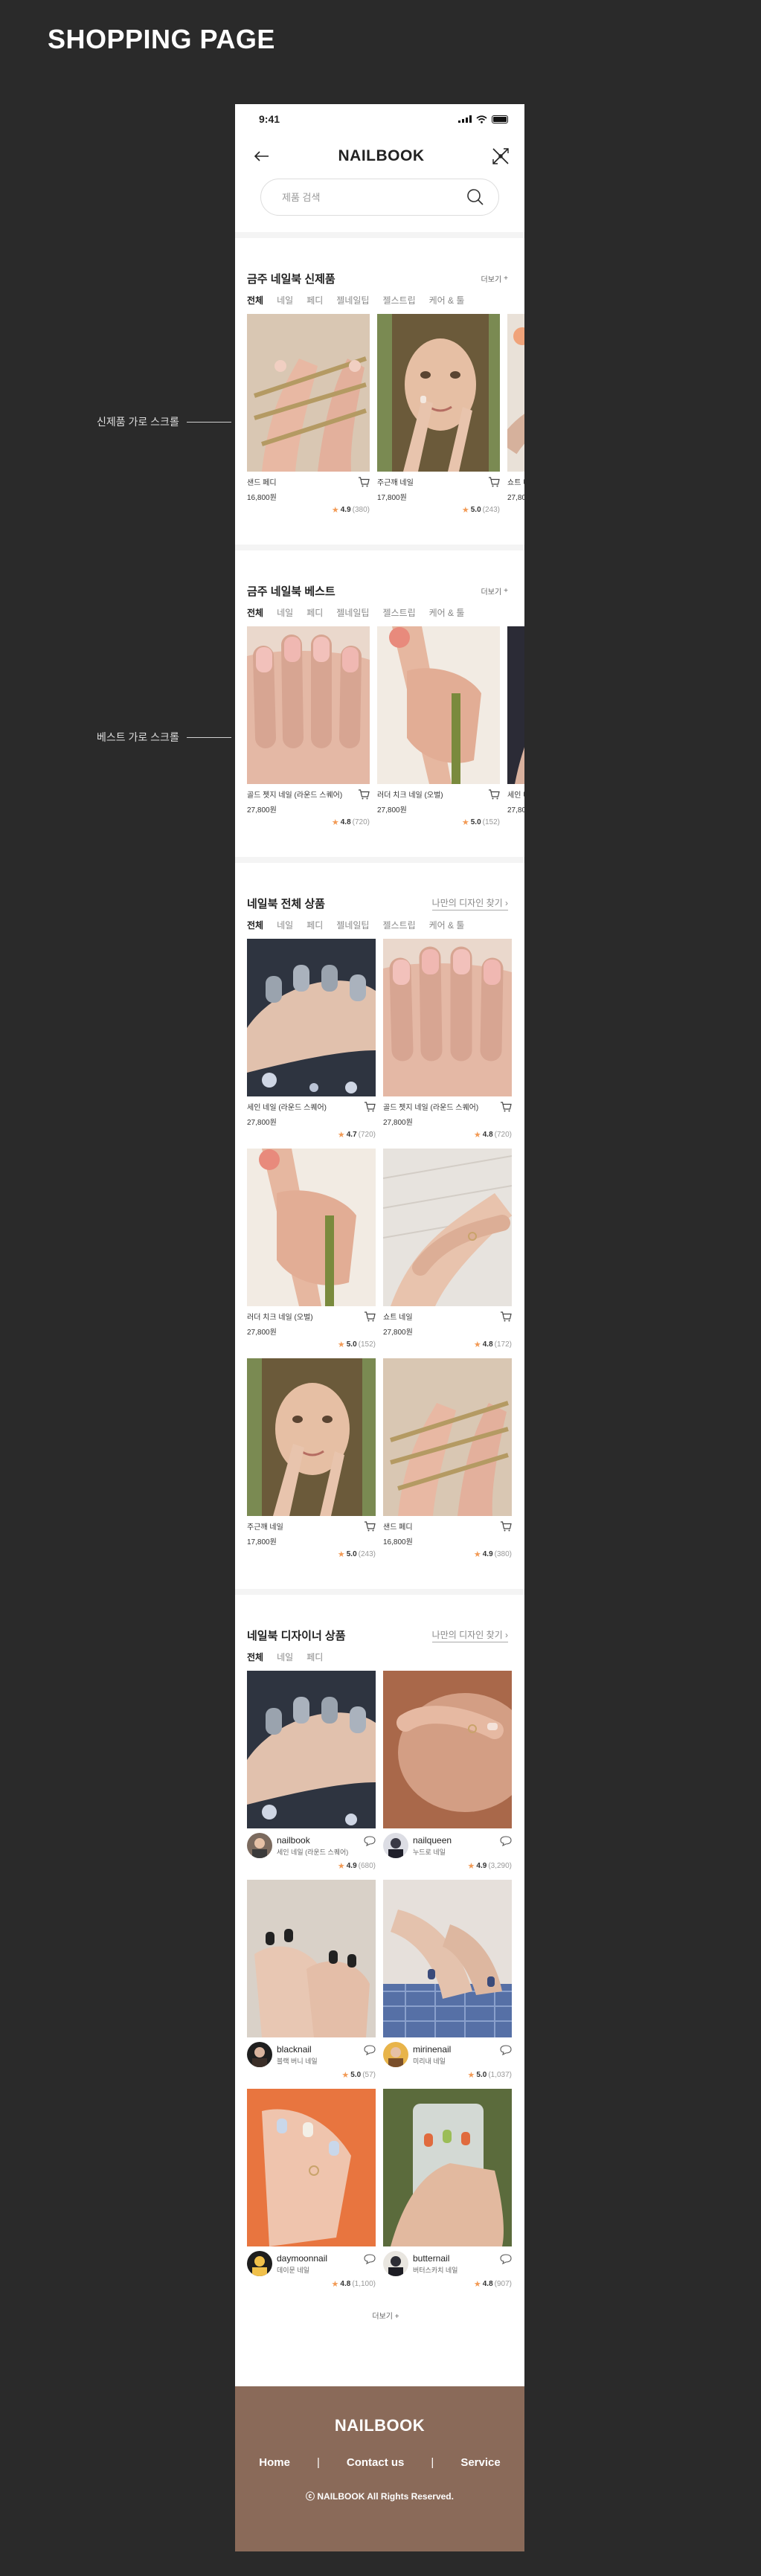 The height and width of the screenshot is (2576, 761). I want to click on footer-link-service: Service, so click(480, 2462).